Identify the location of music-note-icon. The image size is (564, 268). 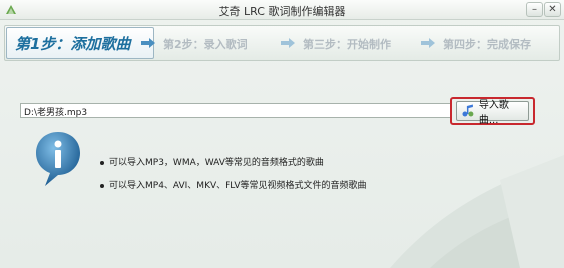
(468, 110).